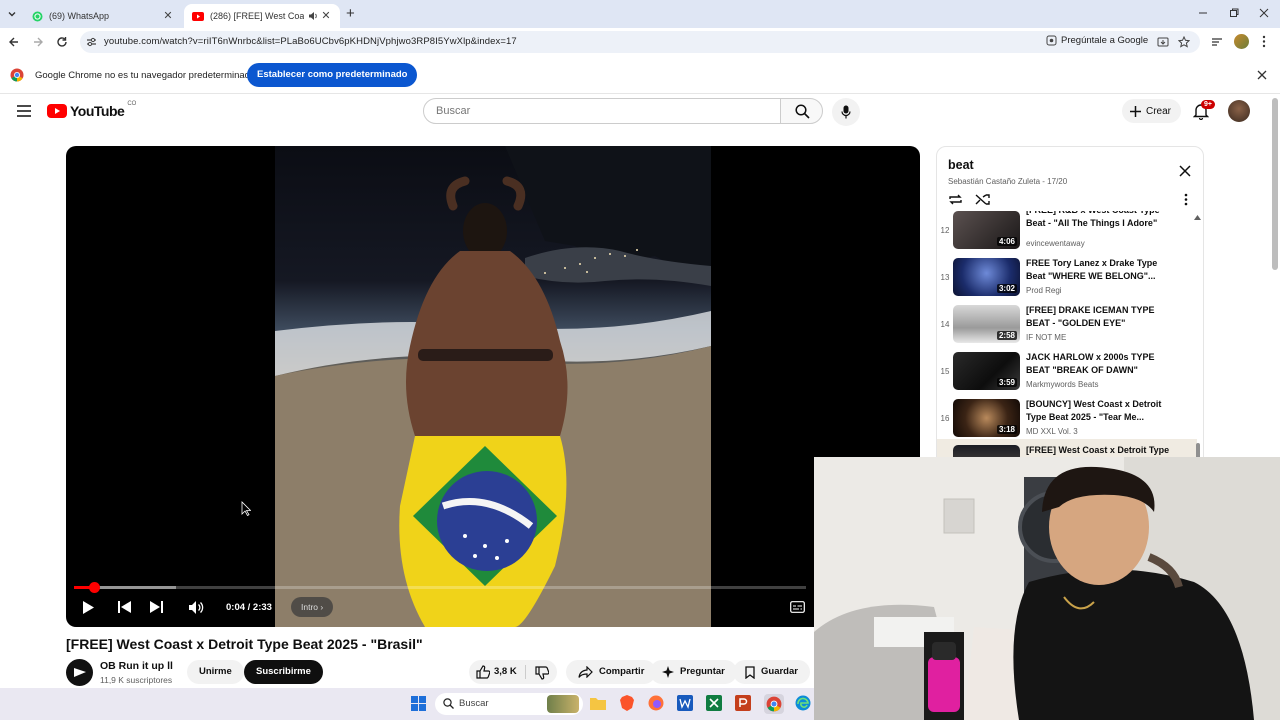  Describe the element at coordinates (215, 672) in the screenshot. I see `join-button: Unirme` at that location.